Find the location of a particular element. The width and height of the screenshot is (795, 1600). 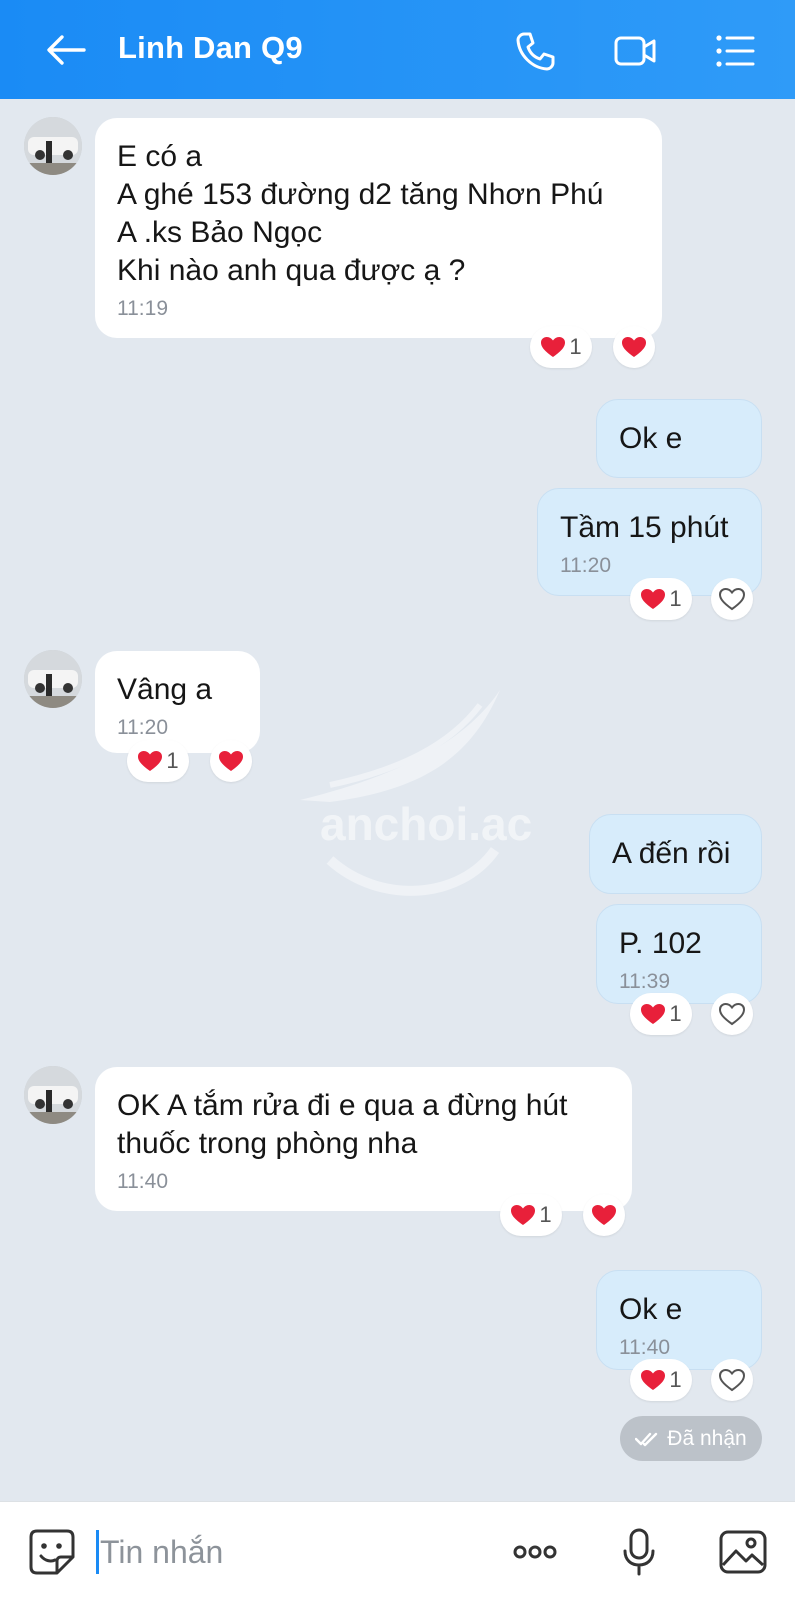

message-input is located at coordinates (290, 1552).